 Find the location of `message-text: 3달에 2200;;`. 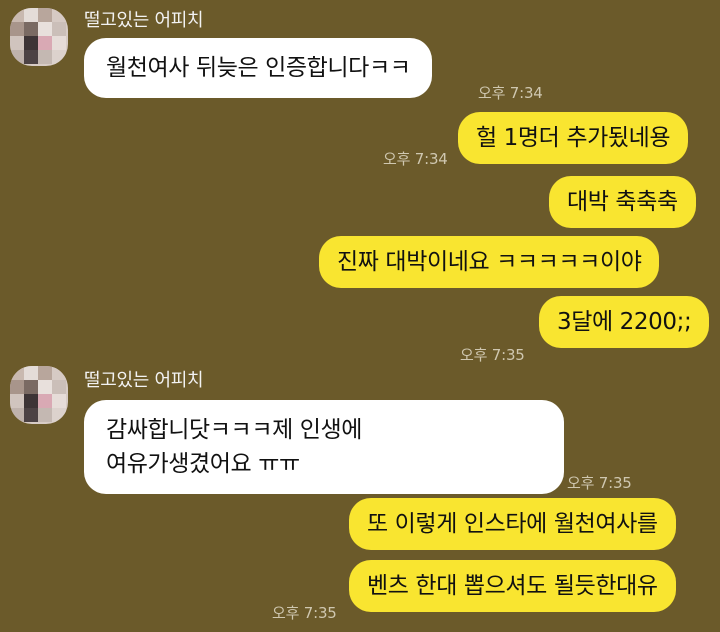

message-text: 3달에 2200;; is located at coordinates (624, 322).